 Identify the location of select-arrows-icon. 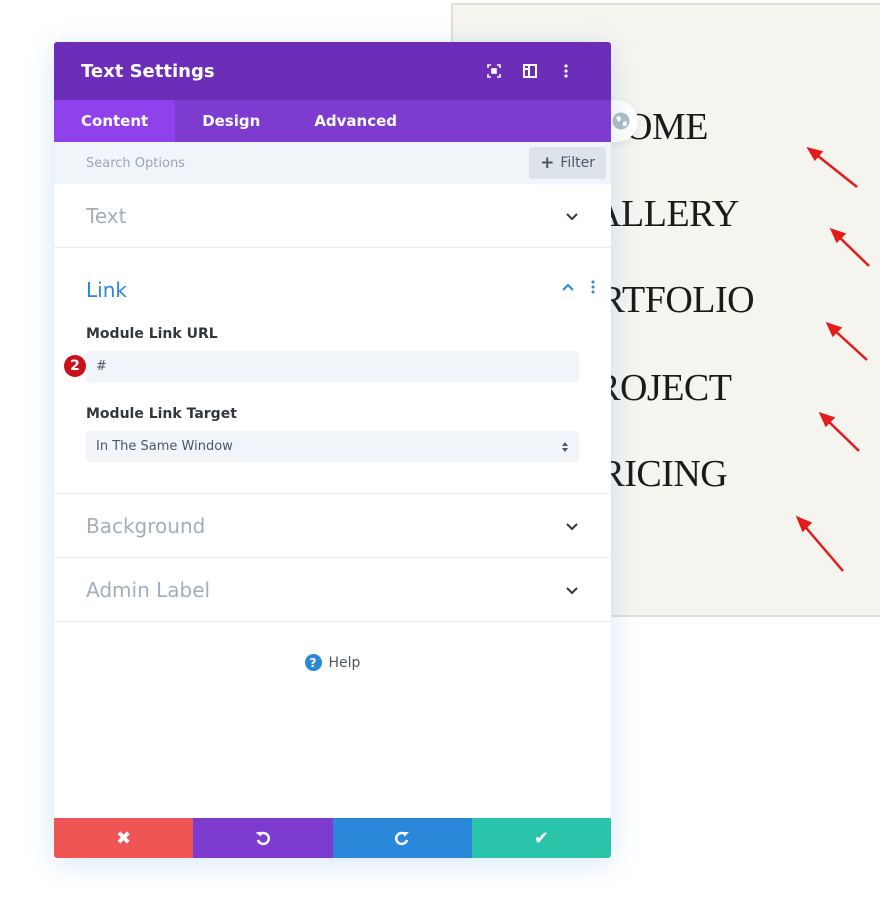
(565, 446).